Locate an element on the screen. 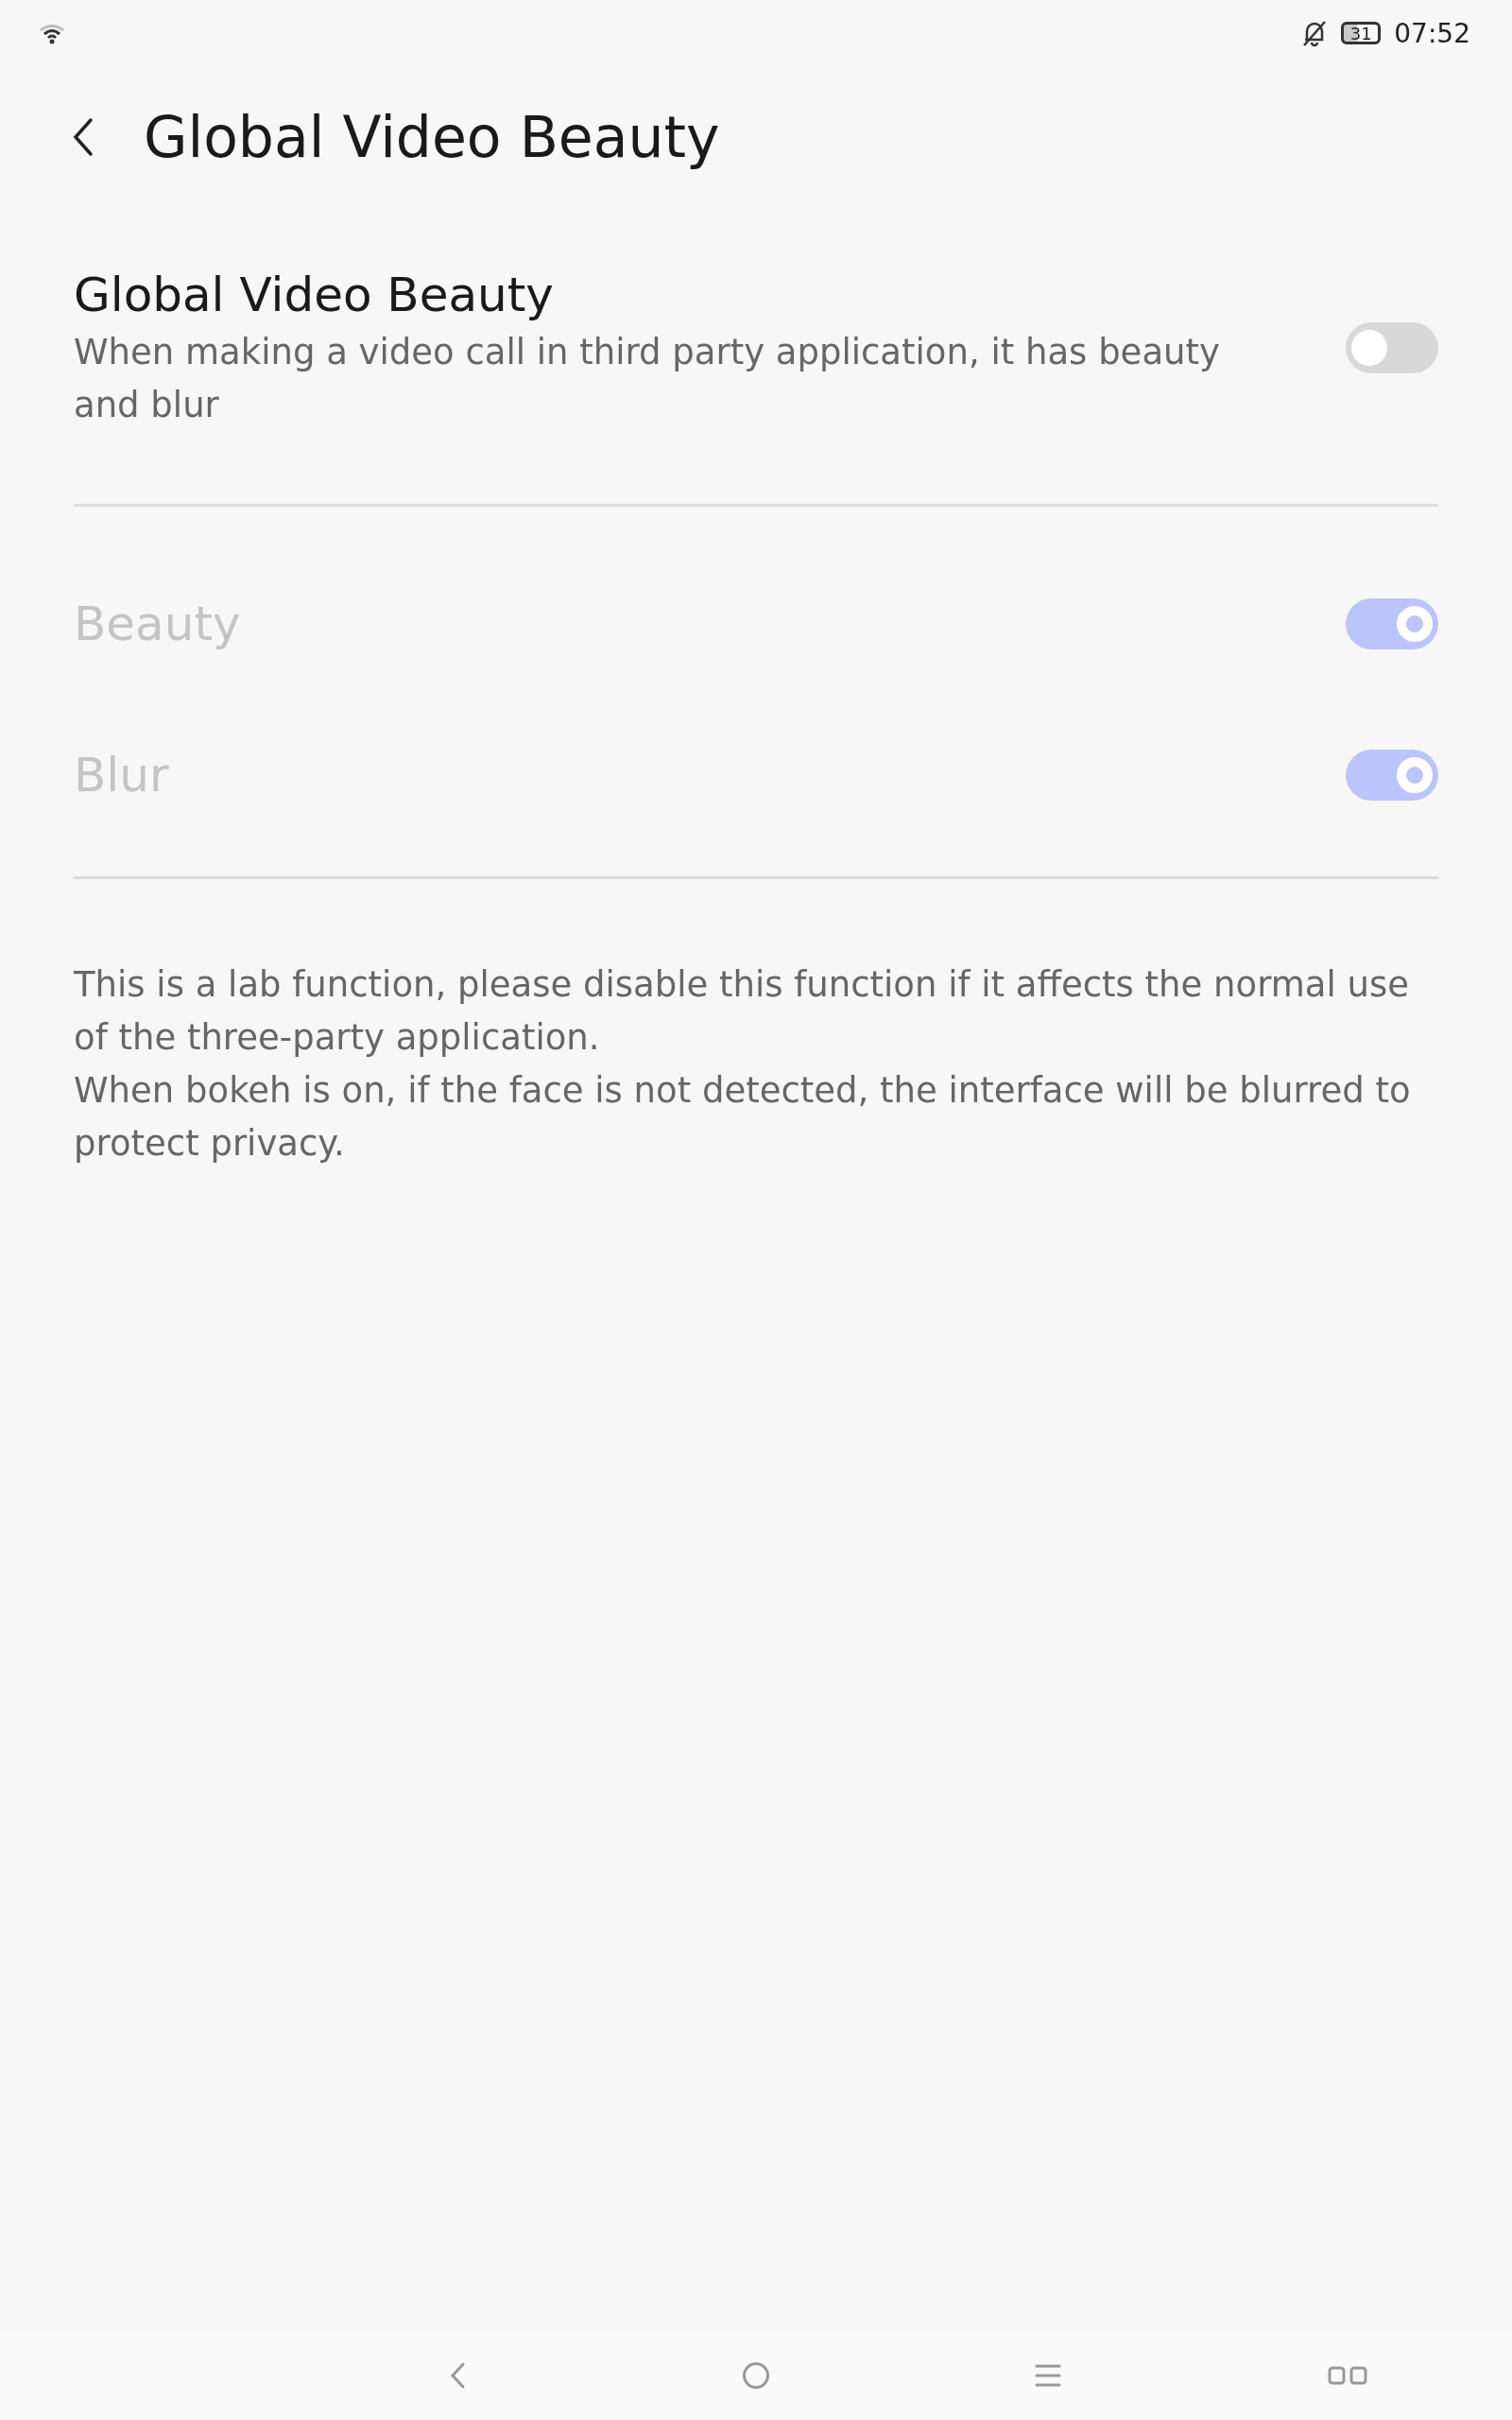 The height and width of the screenshot is (2420, 1512). battery-indicator: 31 is located at coordinates (1361, 33).